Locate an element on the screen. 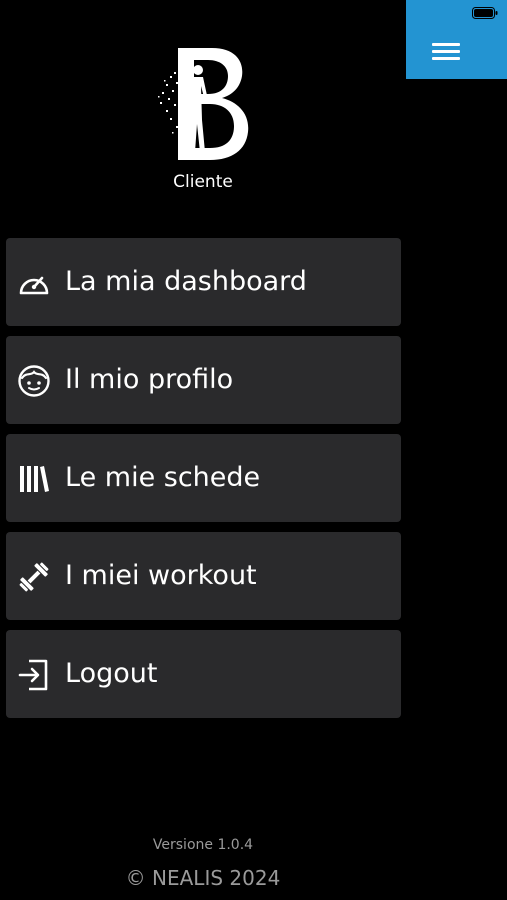  menu-item-dashboard: La mia dashboard is located at coordinates (203, 282).